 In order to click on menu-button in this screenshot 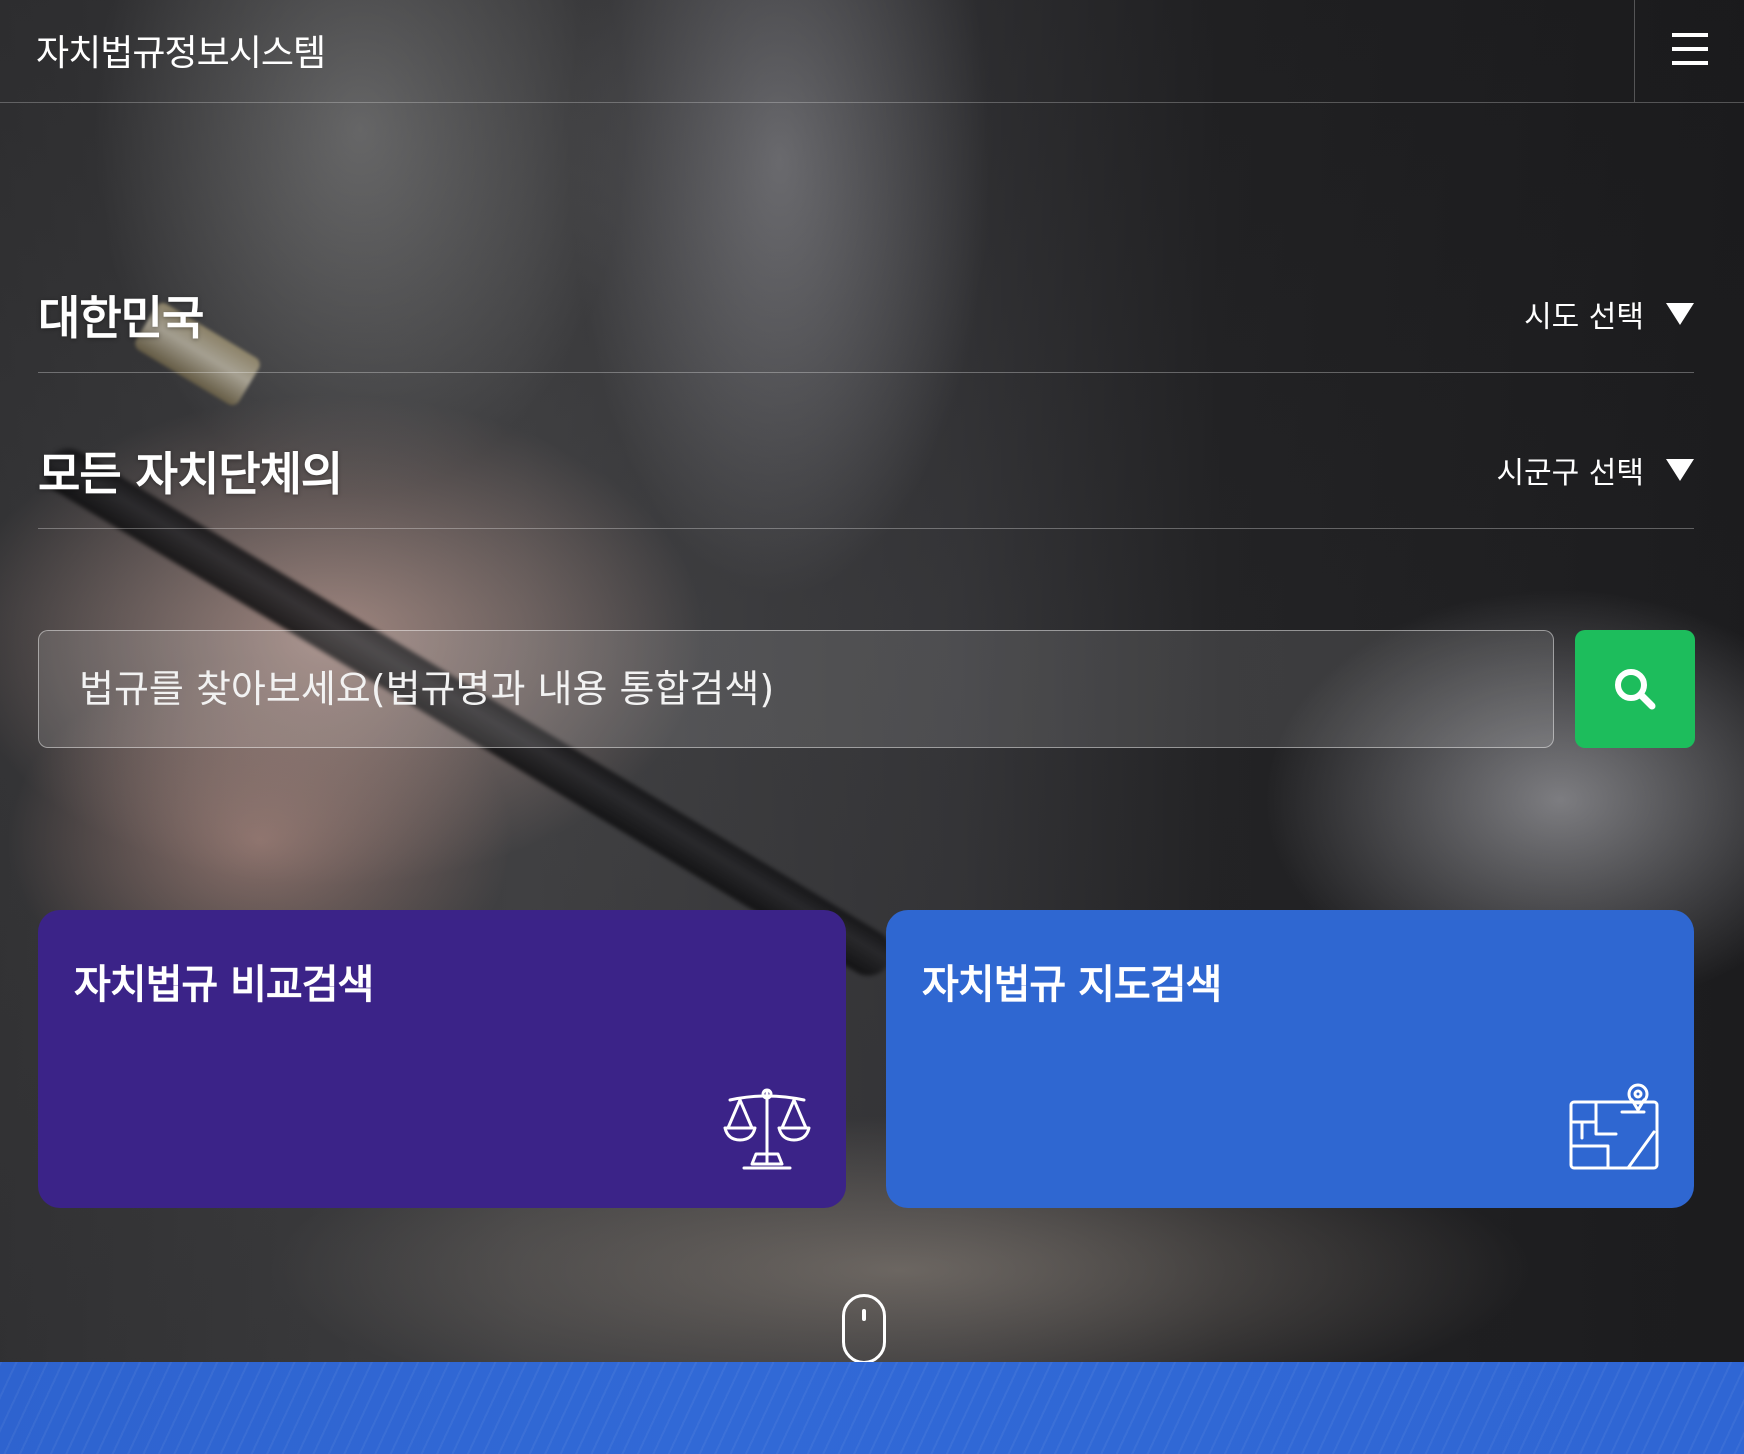, I will do `click(1689, 51)`.